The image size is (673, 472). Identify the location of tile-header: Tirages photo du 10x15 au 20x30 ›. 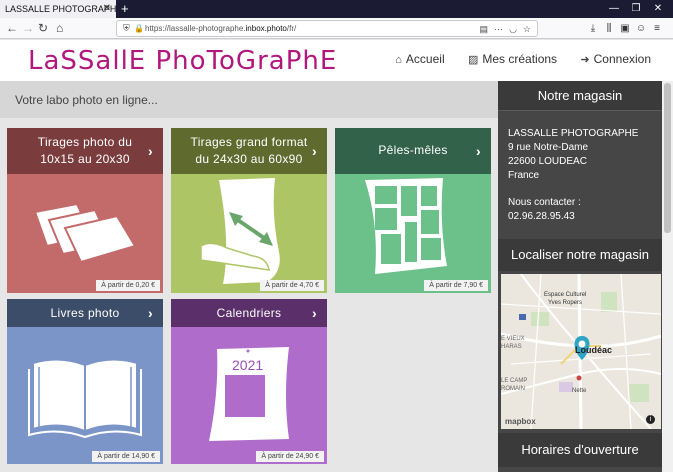
(85, 151).